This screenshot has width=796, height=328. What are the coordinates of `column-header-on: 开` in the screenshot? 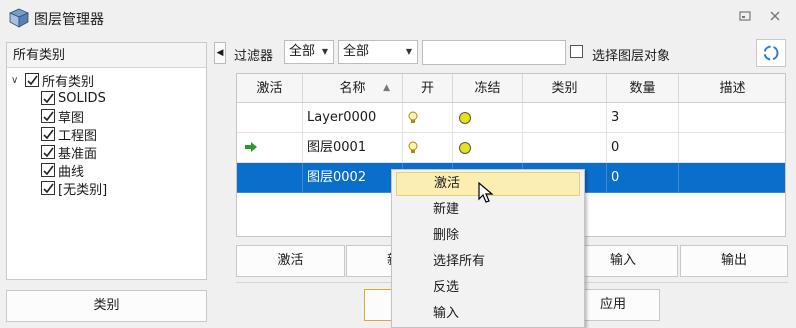 It's located at (428, 88).